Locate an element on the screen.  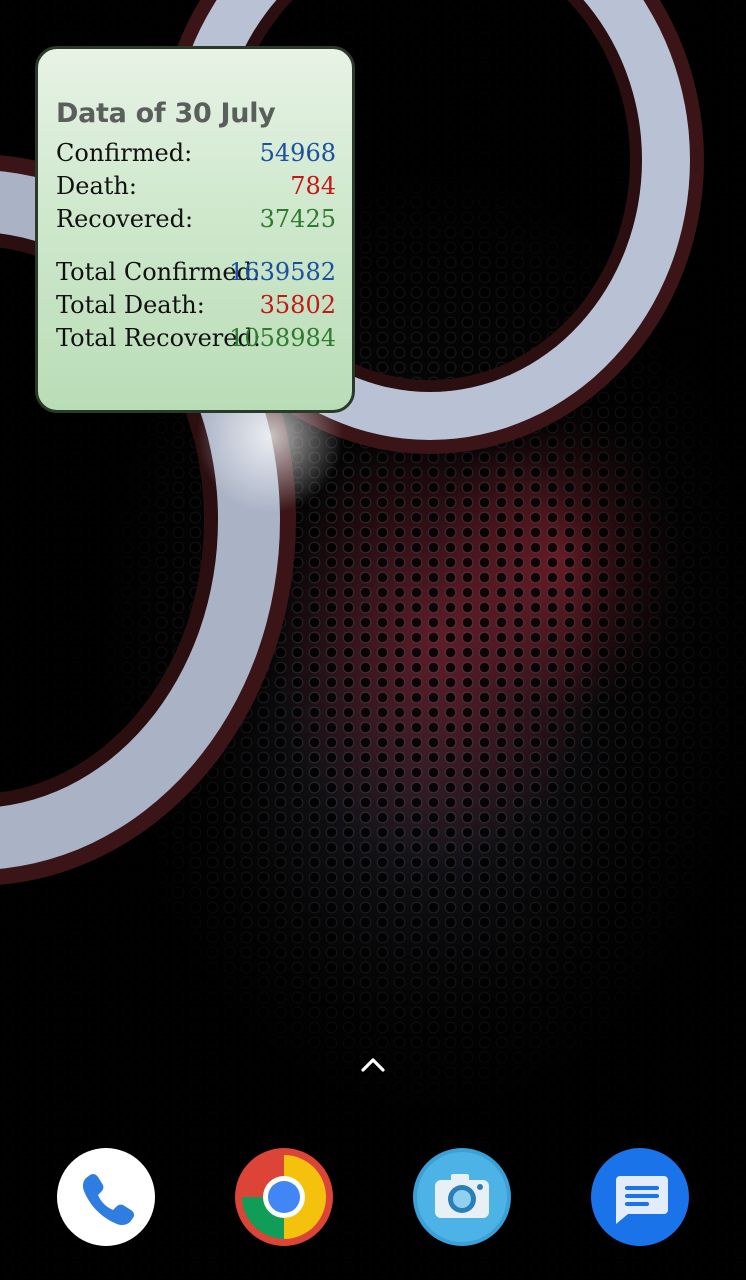
dock-phone-button is located at coordinates (106, 1197).